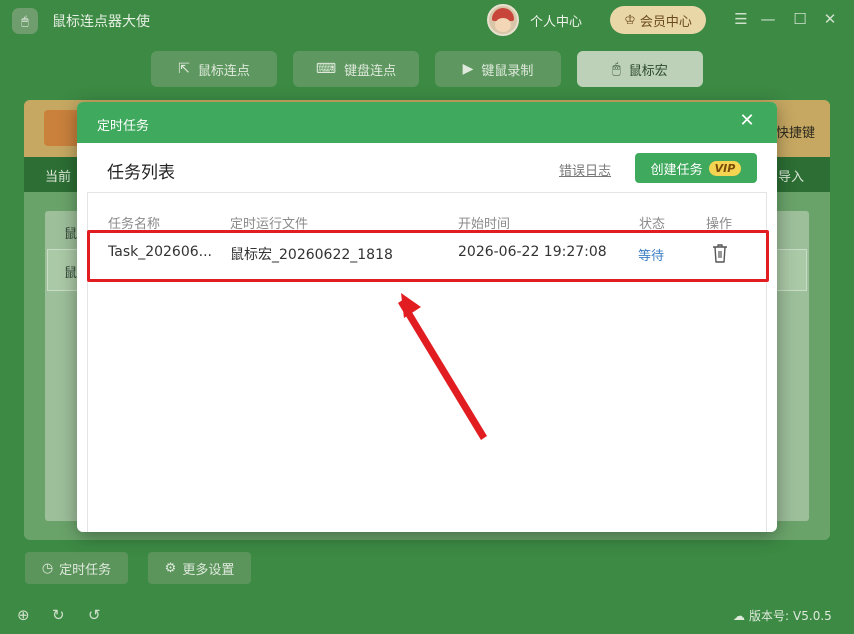 The height and width of the screenshot is (634, 854). Describe the element at coordinates (630, 20) in the screenshot. I see `crown-icon: ♔` at that location.